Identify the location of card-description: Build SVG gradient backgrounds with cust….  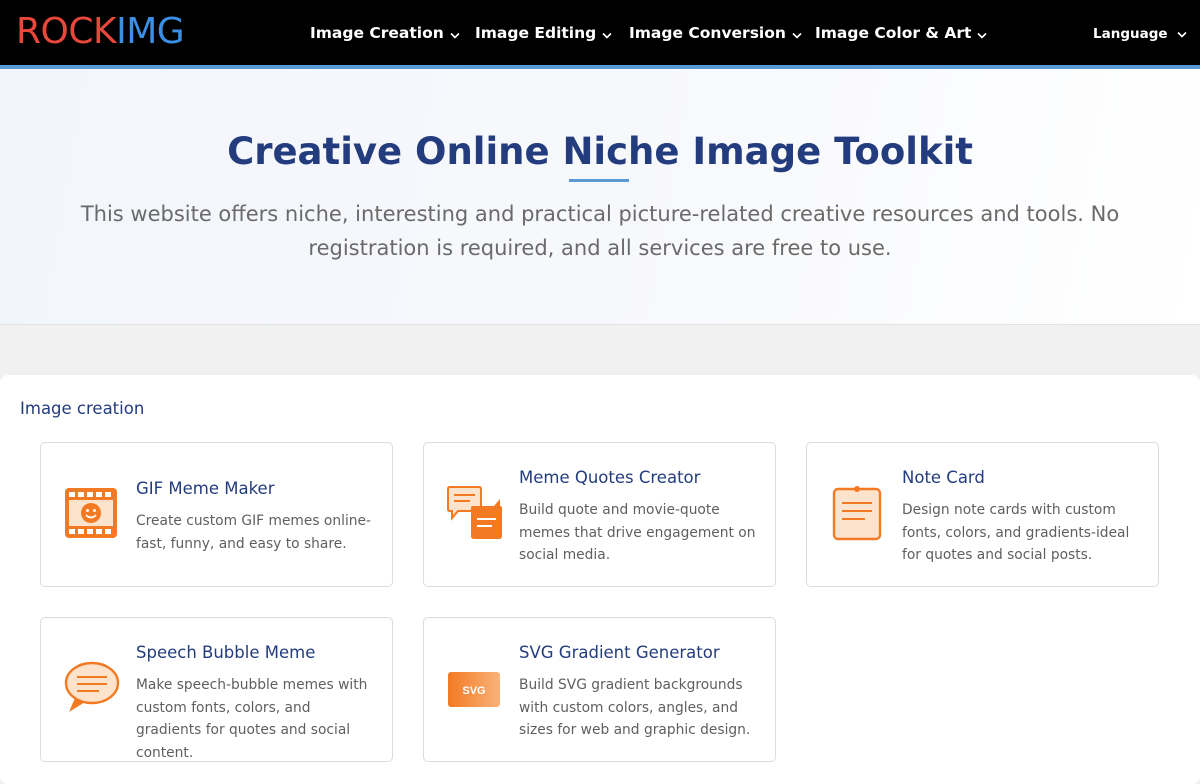
(635, 707).